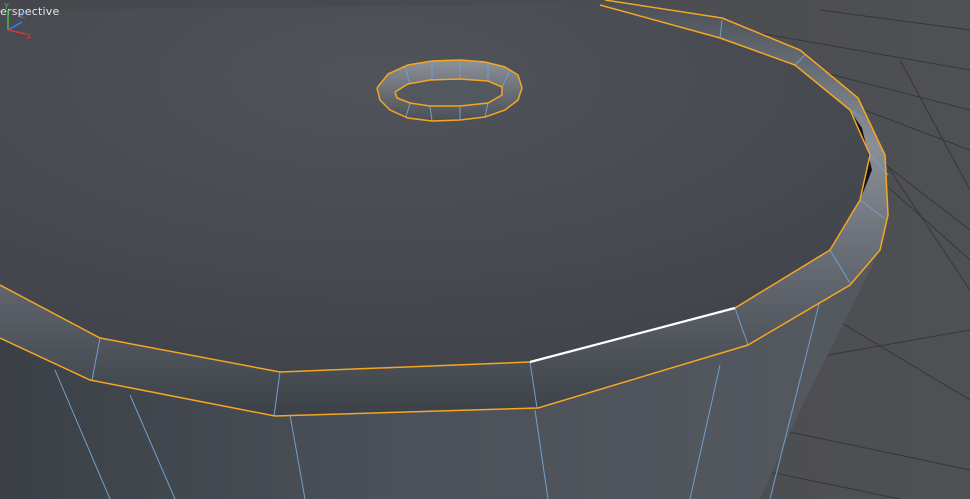  What do you see at coordinates (15, 26) in the screenshot?
I see `z-axis-line` at bounding box center [15, 26].